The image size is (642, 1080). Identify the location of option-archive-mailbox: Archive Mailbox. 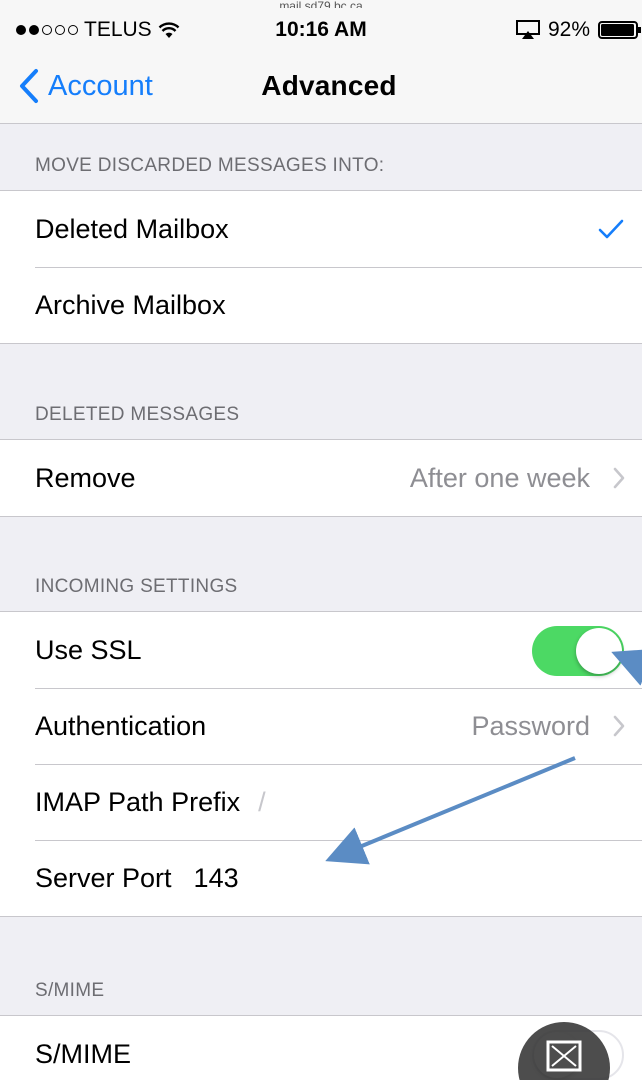
(321, 305).